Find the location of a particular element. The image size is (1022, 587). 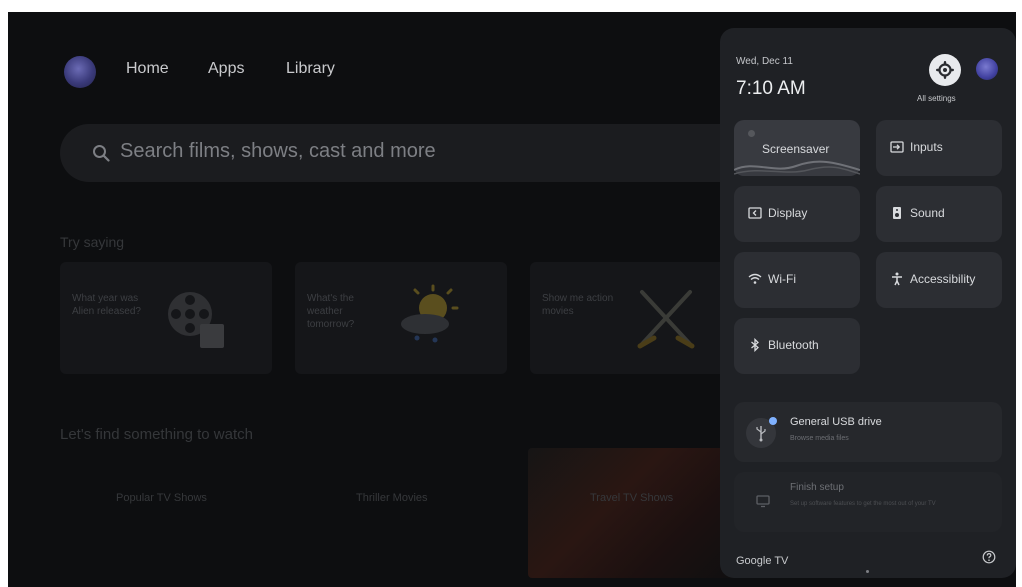

usb-subtitle: Browse media files is located at coordinates (819, 438).